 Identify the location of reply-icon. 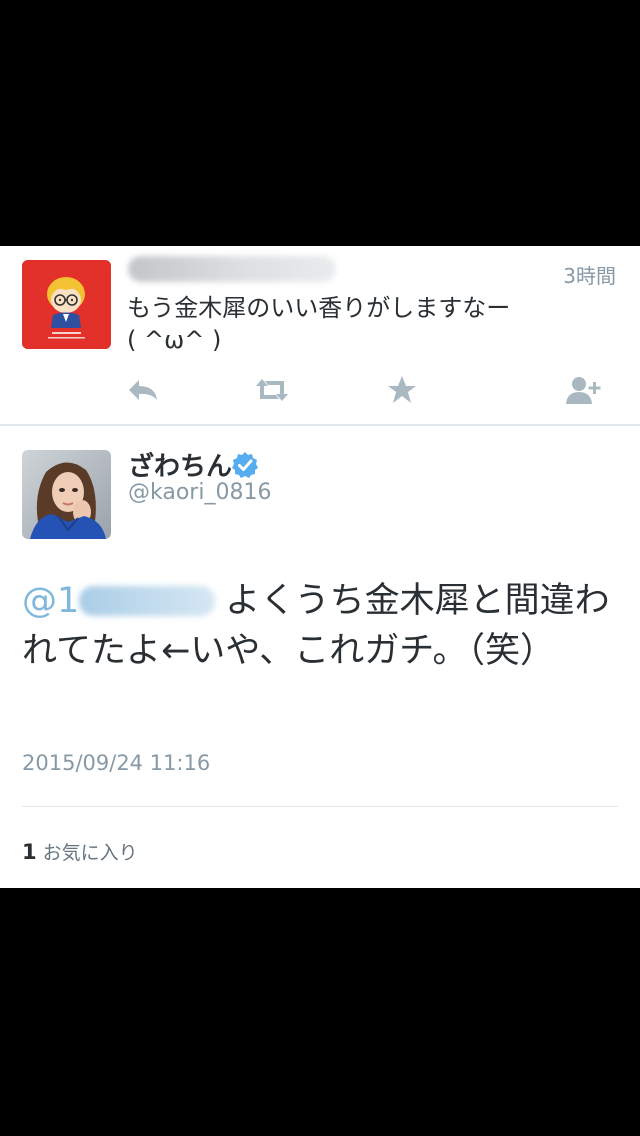
(143, 390).